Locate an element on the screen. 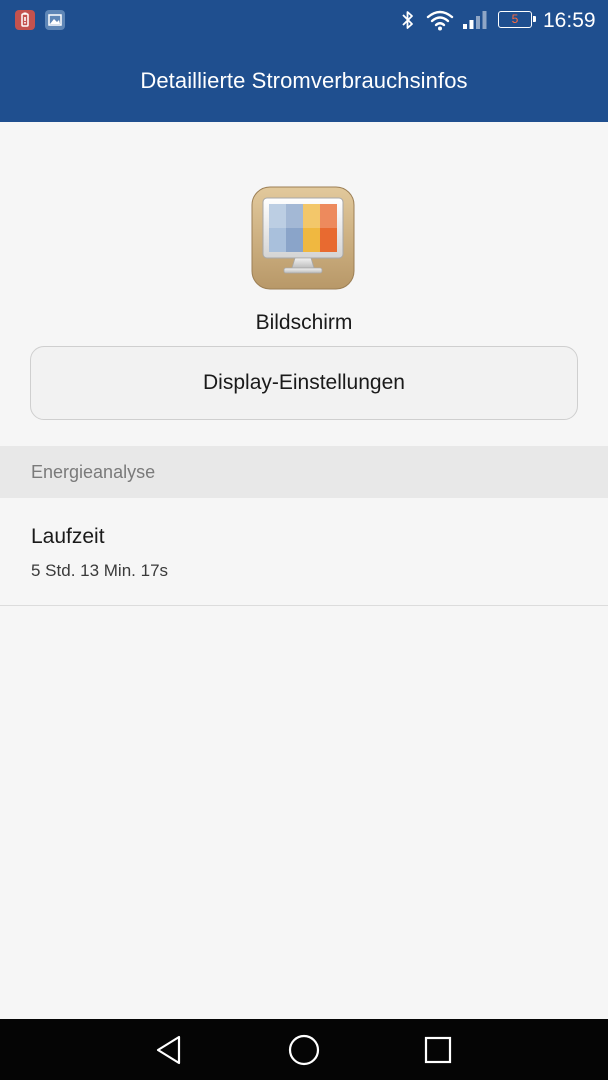 The image size is (608, 1080). back-icon is located at coordinates (169, 1050).